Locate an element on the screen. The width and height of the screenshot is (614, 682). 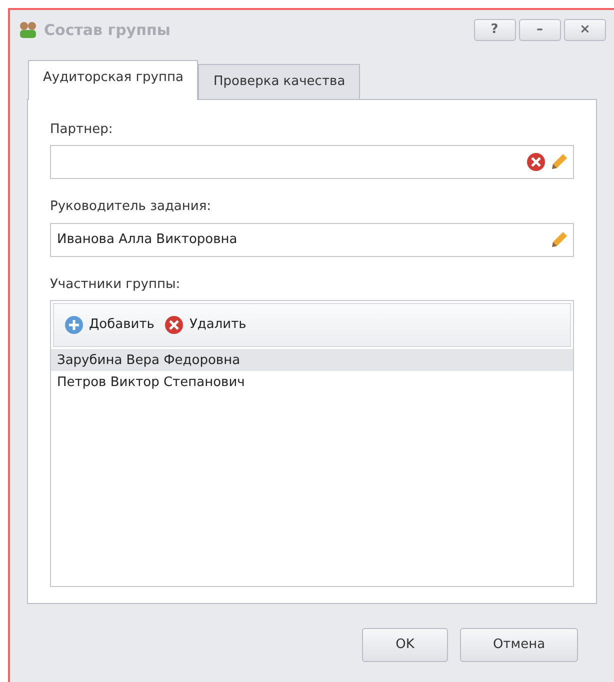
field-label: Партнер: is located at coordinates (82, 129).